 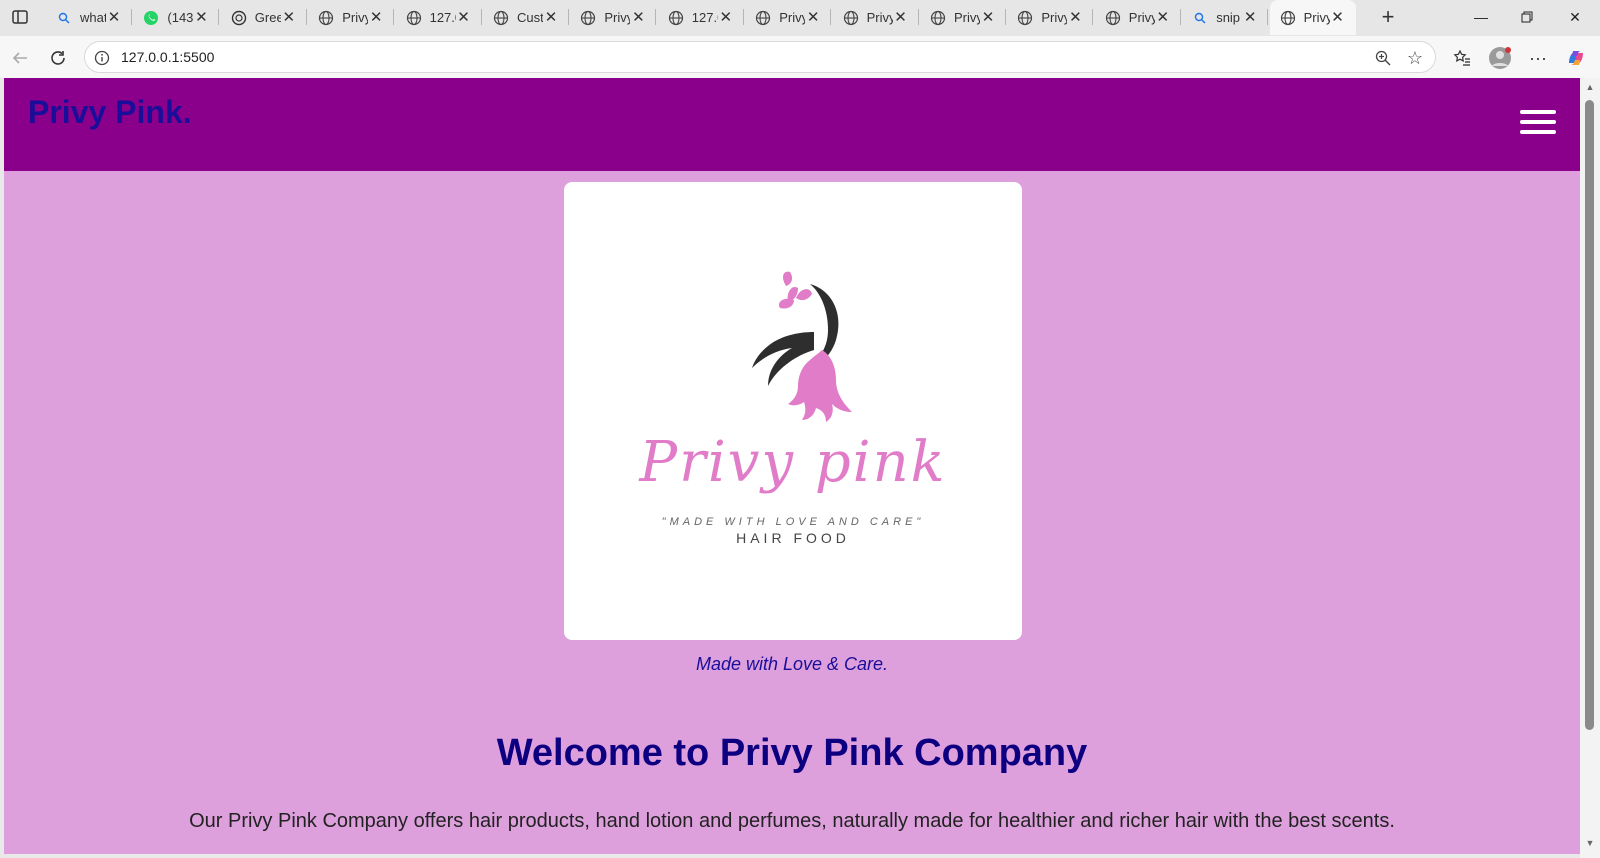 I want to click on tab-title: snip, so click(x=1228, y=17).